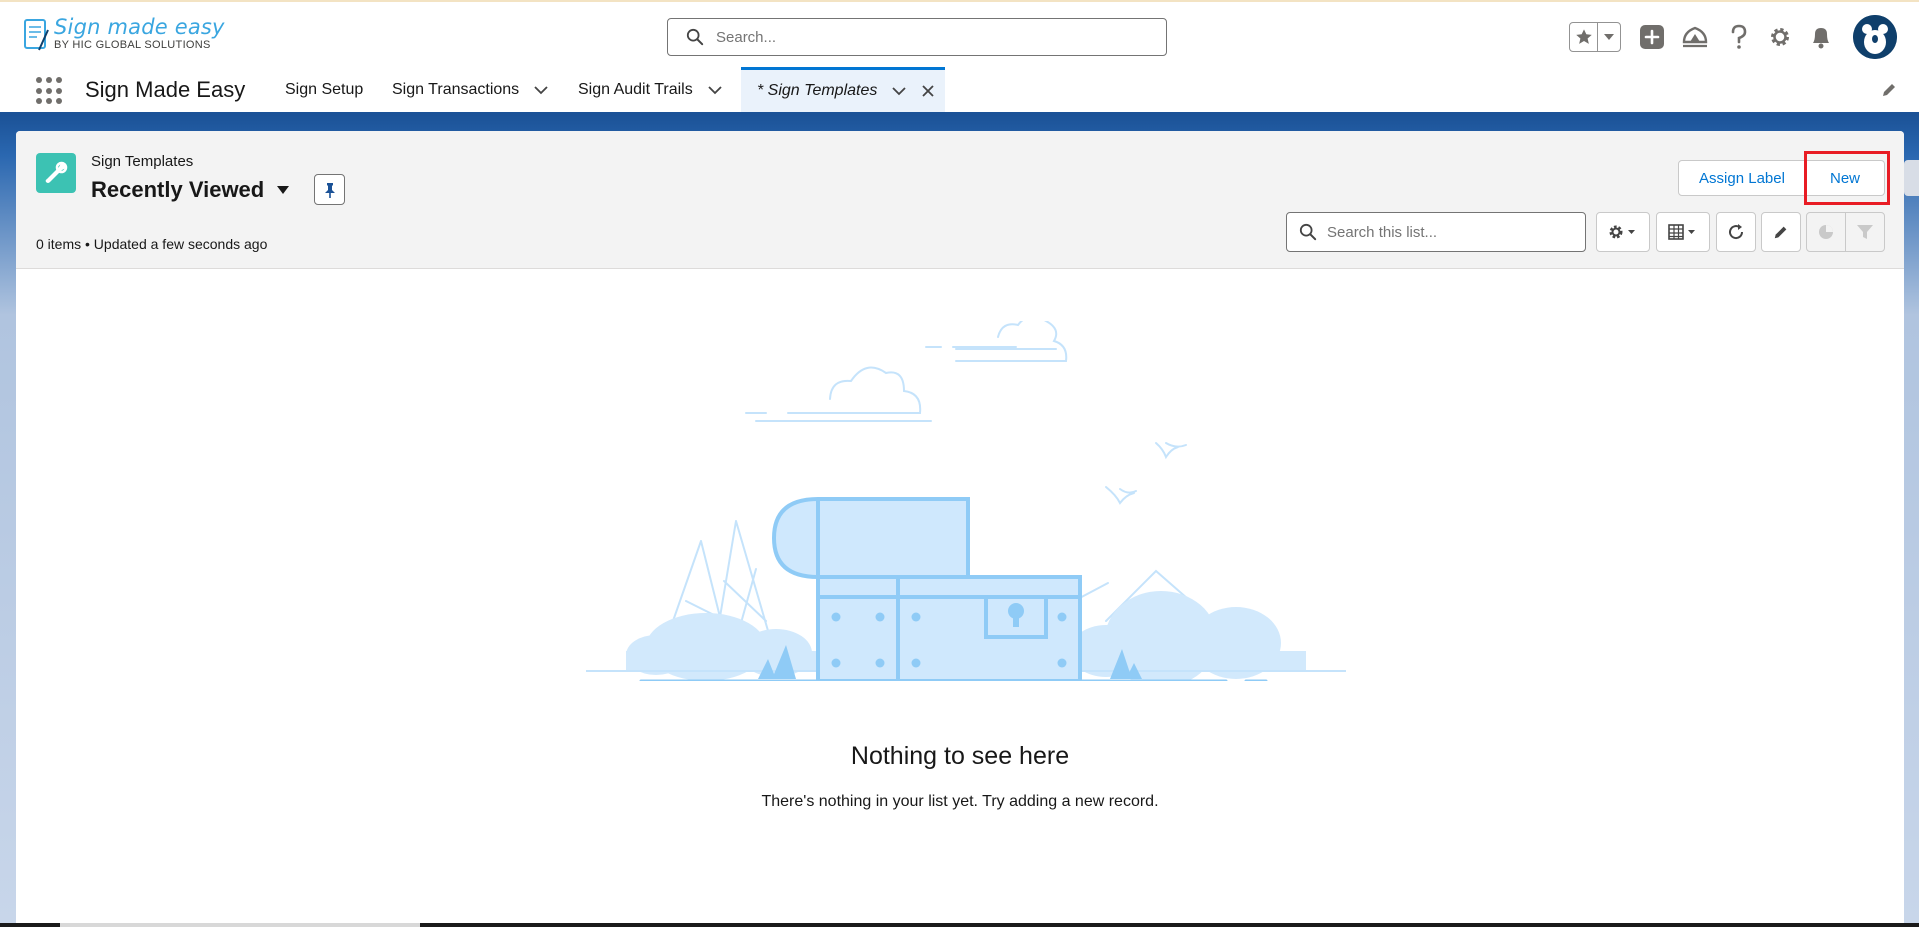 The image size is (1919, 927). I want to click on favorites-button-group, so click(1595, 37).